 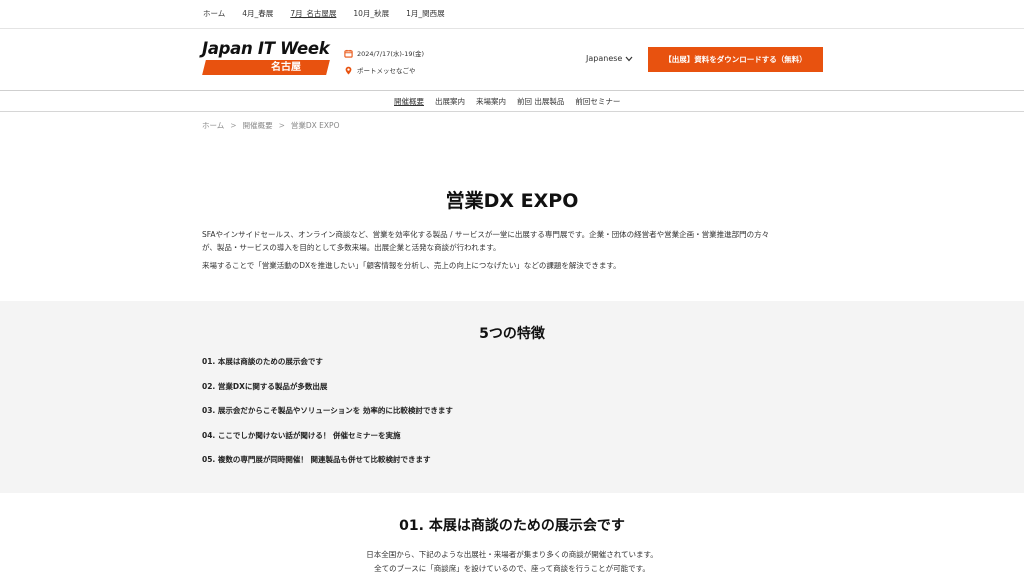 I want to click on feature-item: 03. 展示会だからこそ製品やソリューションを 効率的に比較検討できます, so click(x=327, y=417).